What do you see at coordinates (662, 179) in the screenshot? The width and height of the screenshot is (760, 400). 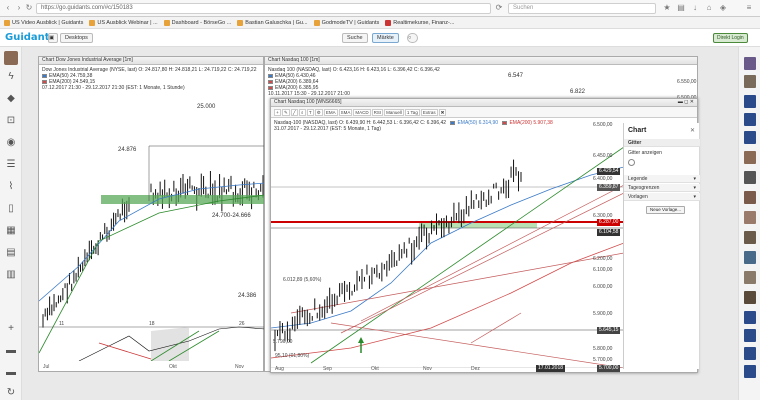 I see `section-legende: Legende ▾` at bounding box center [662, 179].